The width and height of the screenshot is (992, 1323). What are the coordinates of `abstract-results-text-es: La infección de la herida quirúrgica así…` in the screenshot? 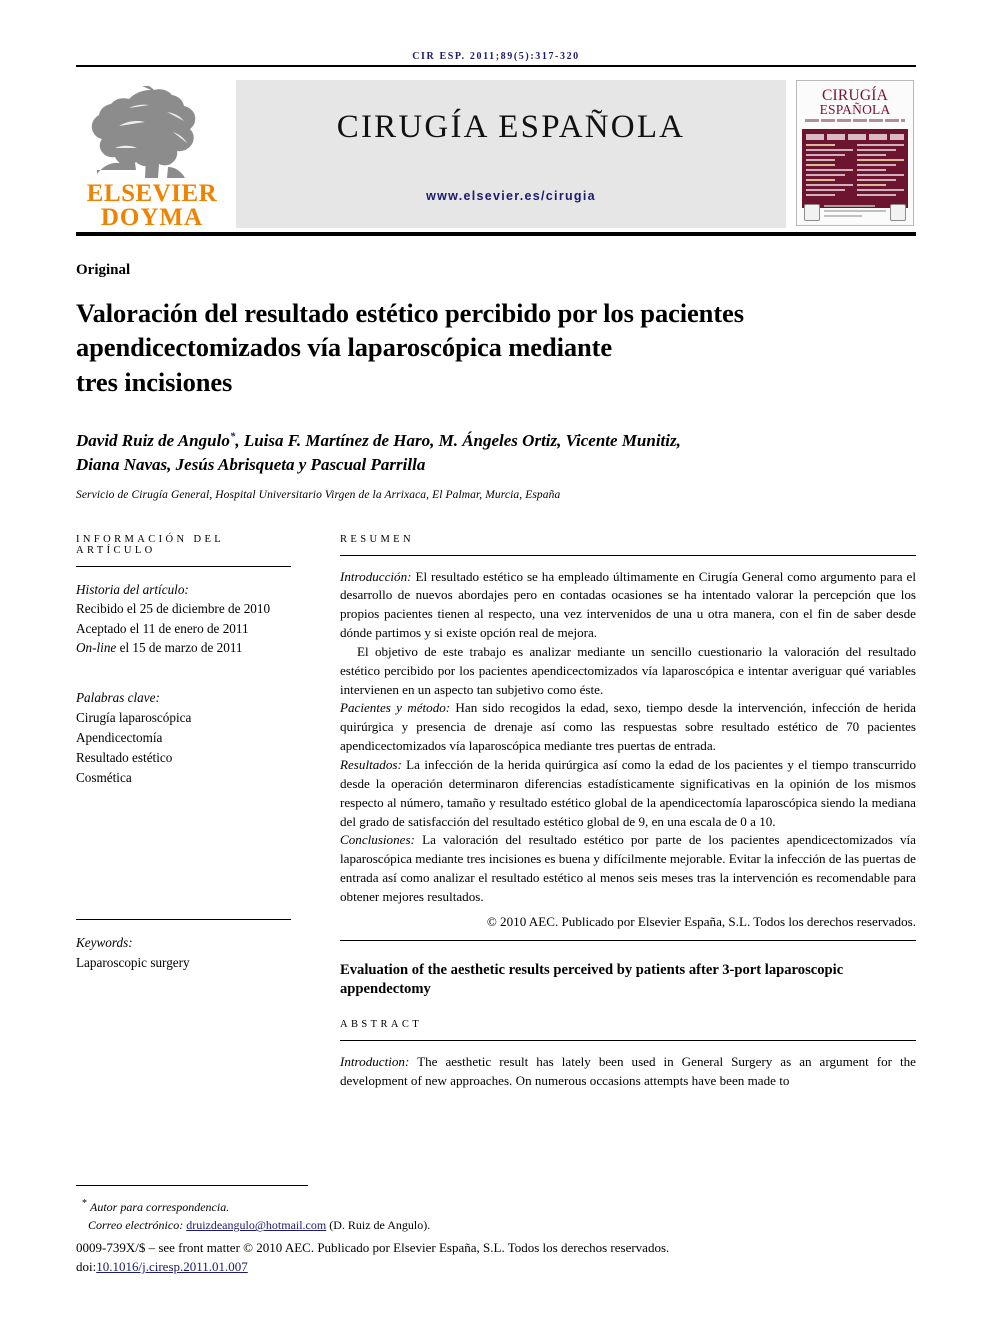 It's located at (628, 793).